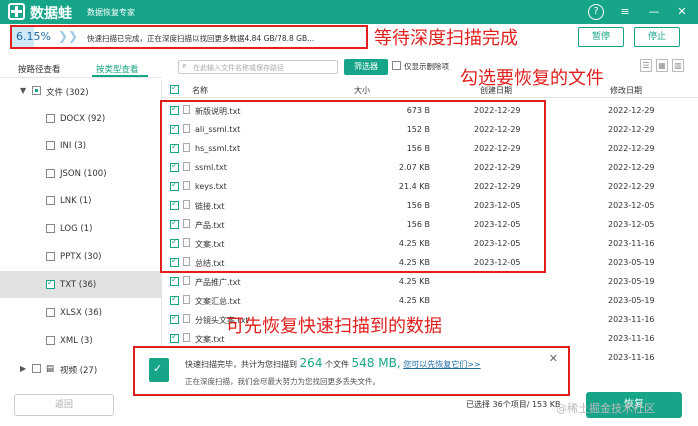  I want to click on stop-button: 停止, so click(657, 37).